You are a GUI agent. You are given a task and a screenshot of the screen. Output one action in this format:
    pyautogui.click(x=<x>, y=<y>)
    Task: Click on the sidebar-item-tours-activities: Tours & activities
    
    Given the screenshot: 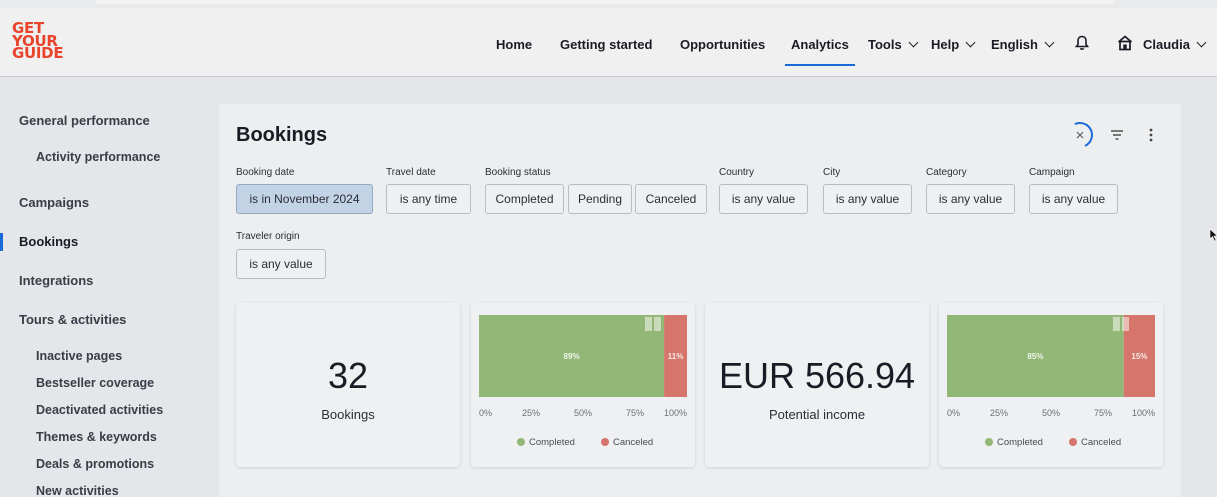 What is the action you would take?
    pyautogui.click(x=72, y=319)
    